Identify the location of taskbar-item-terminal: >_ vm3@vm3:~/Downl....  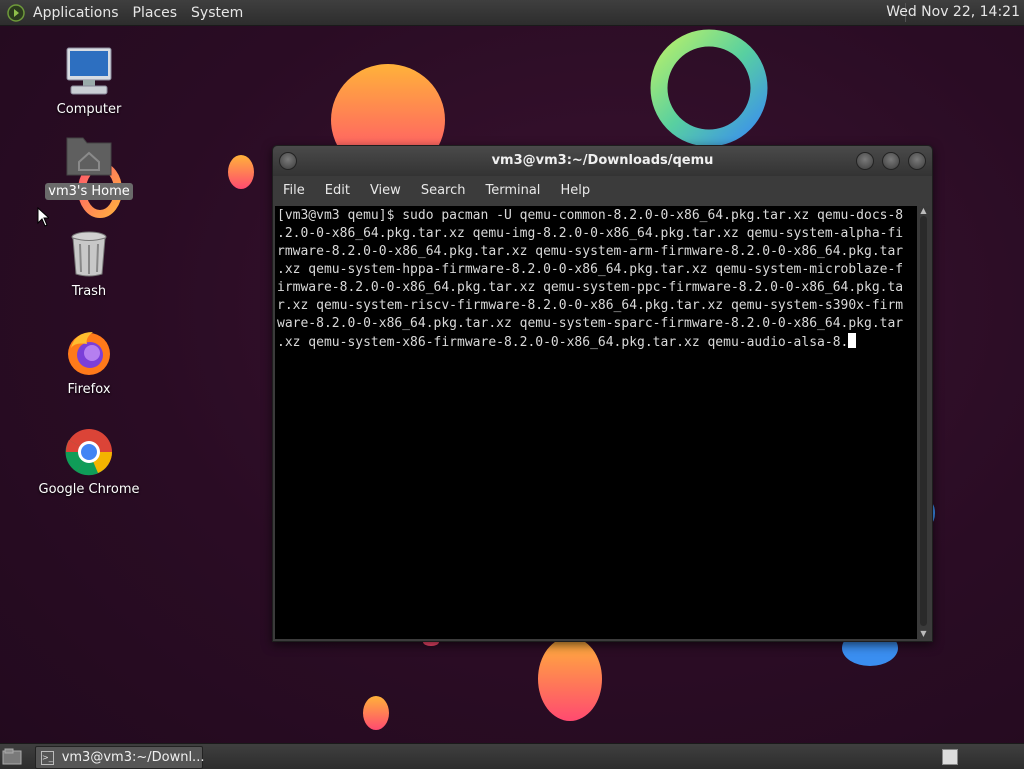
(120, 757).